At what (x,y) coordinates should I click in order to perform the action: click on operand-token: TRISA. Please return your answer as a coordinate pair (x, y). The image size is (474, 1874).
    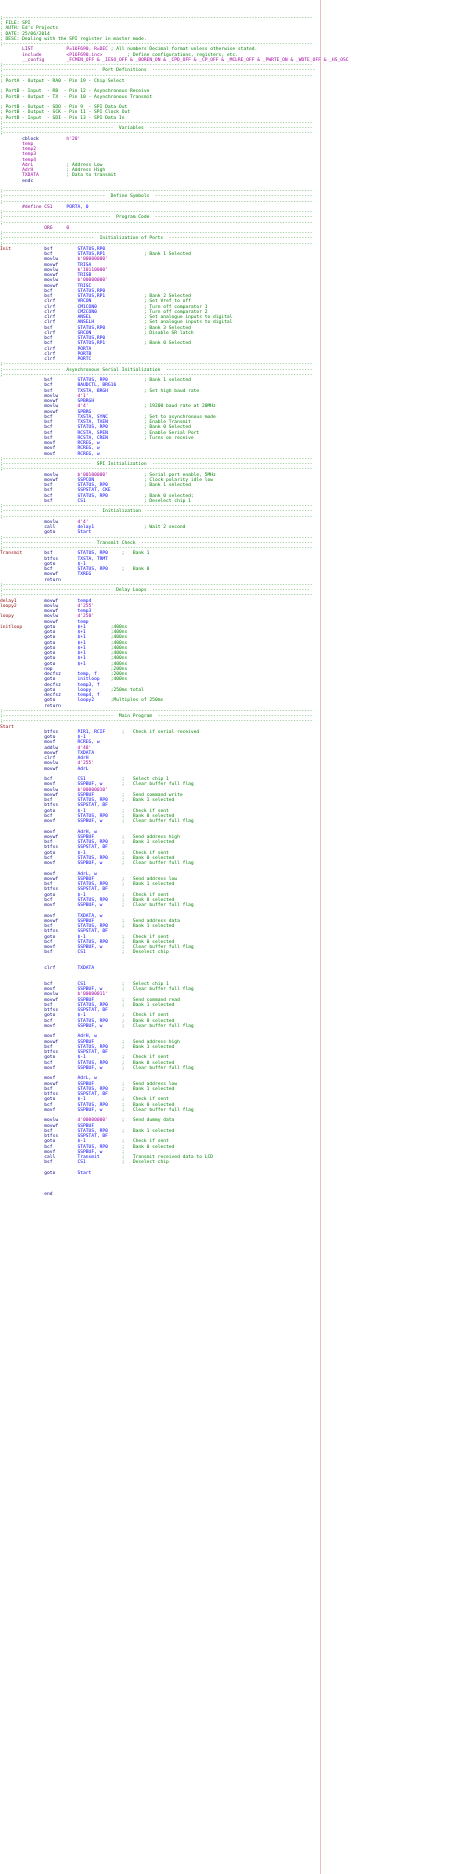
    Looking at the image, I should click on (84, 265).